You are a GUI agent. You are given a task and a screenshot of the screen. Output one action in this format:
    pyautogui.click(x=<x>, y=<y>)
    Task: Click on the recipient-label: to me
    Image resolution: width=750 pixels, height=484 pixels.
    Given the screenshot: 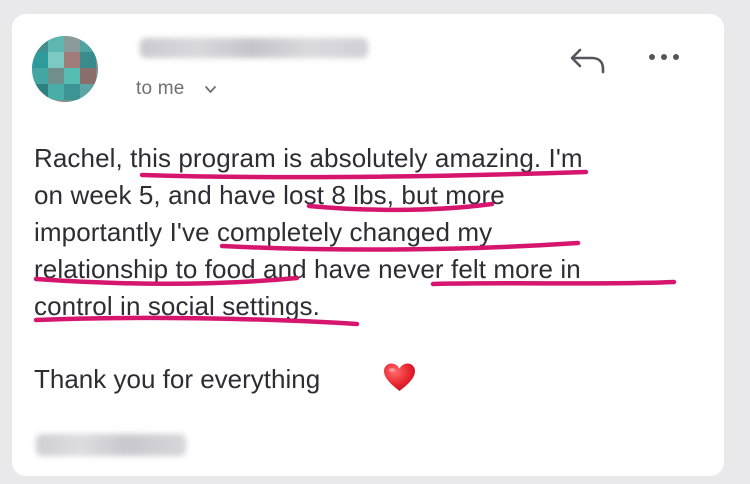 What is the action you would take?
    pyautogui.click(x=160, y=89)
    